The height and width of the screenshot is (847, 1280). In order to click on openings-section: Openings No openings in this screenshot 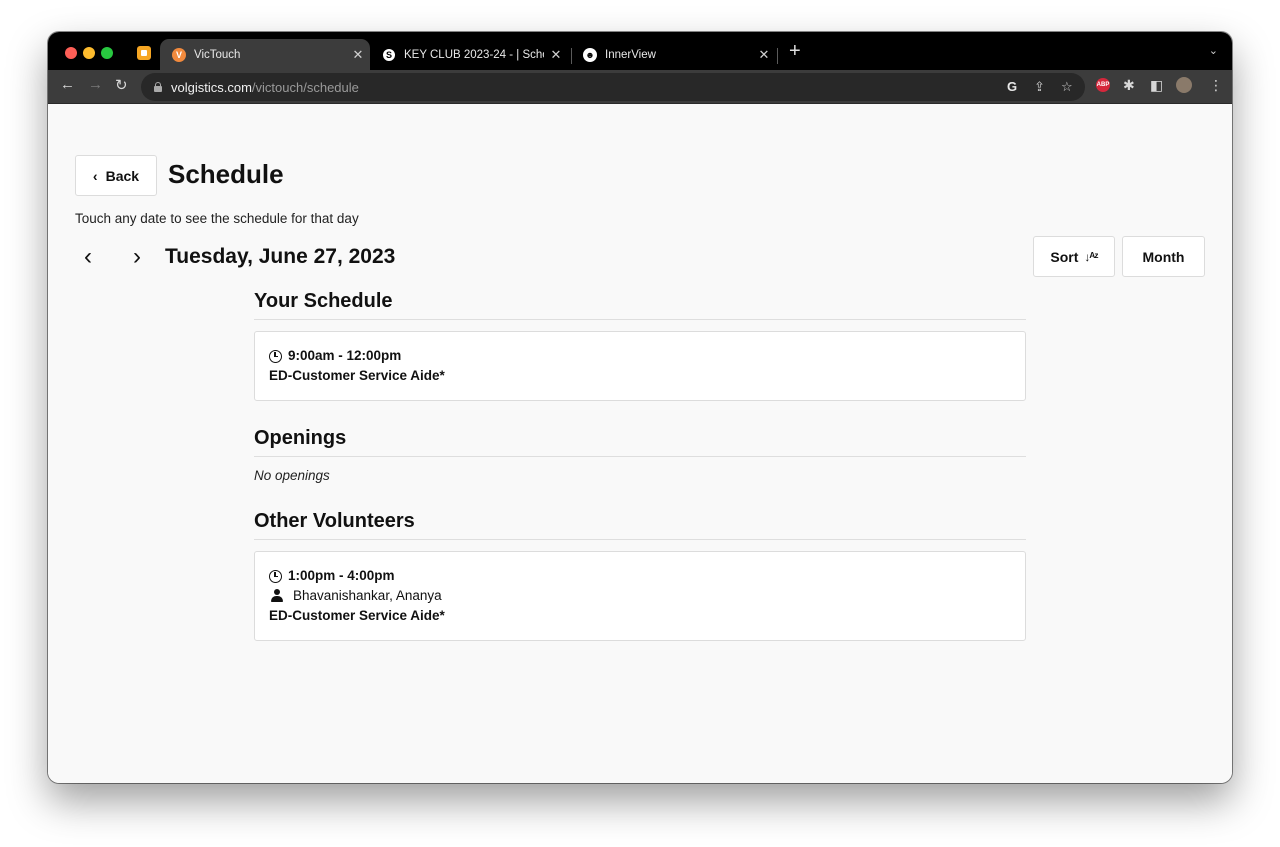, I will do `click(640, 455)`.